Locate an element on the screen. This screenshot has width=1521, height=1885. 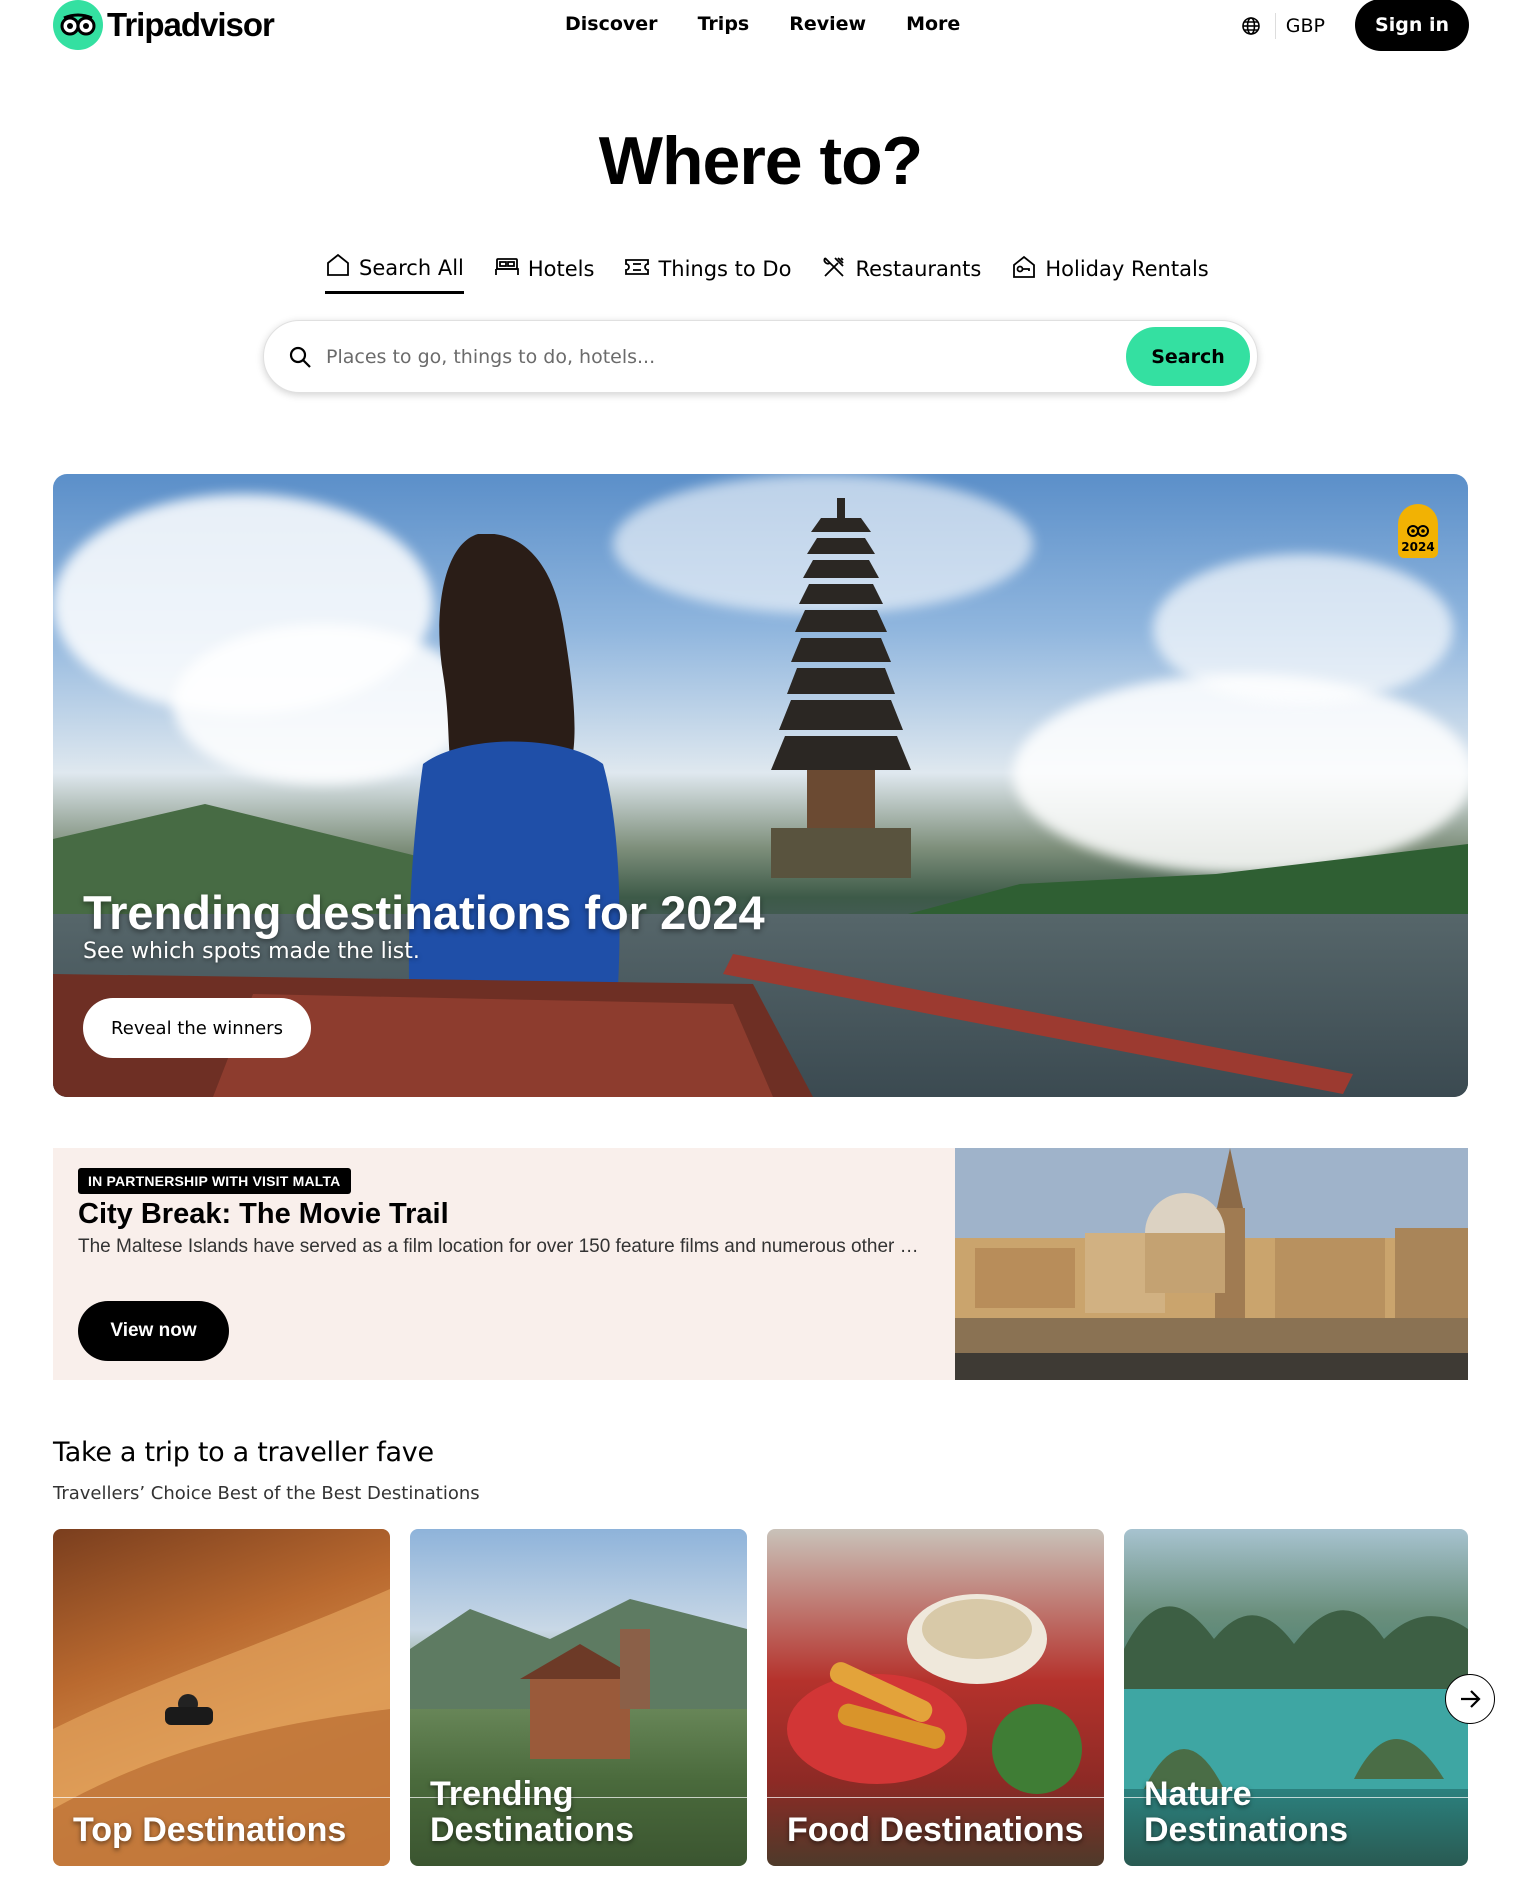
arrow-right-icon is located at coordinates (1471, 1699).